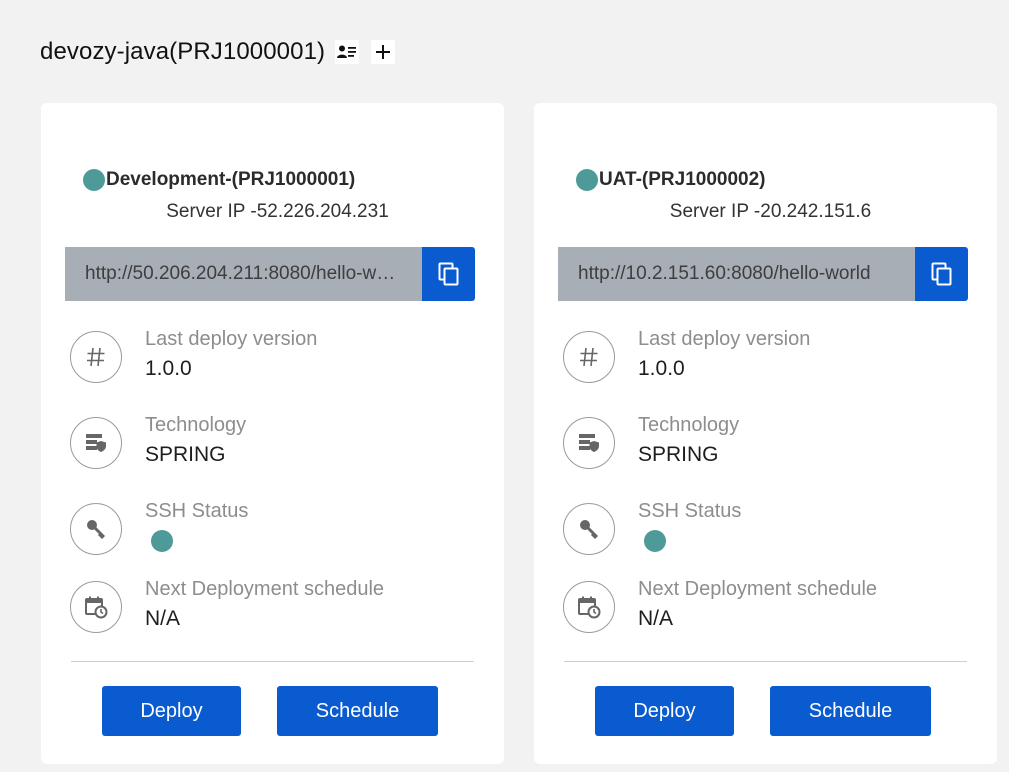  I want to click on server-ip: Server IP -52.226.204.231, so click(277, 211).